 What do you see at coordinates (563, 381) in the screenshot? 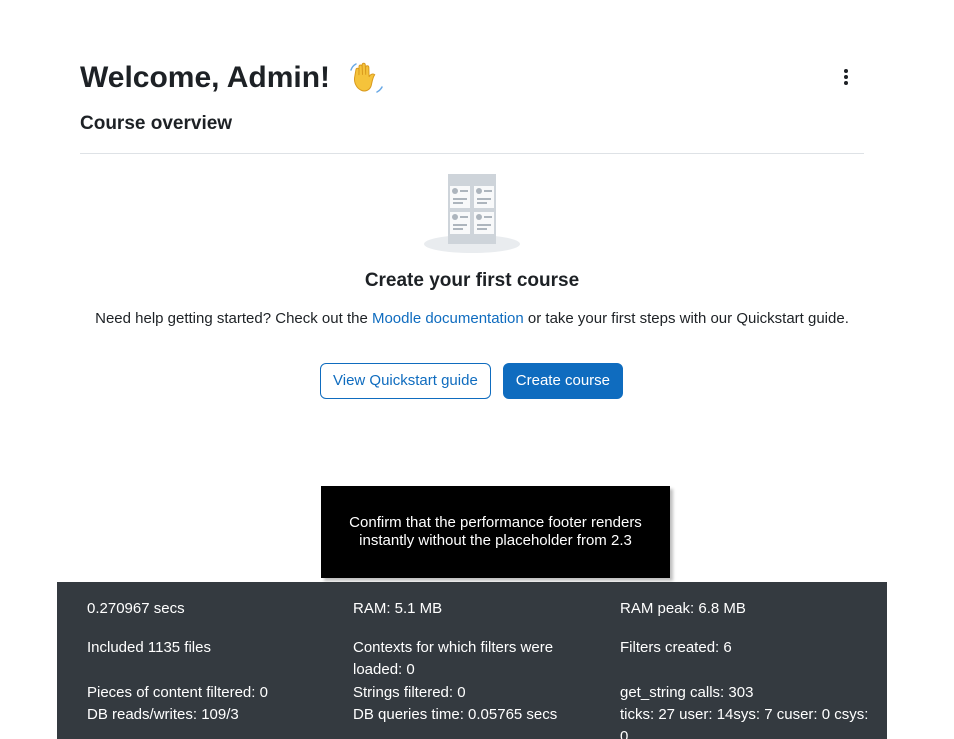
I see `create-course-button: Create course` at bounding box center [563, 381].